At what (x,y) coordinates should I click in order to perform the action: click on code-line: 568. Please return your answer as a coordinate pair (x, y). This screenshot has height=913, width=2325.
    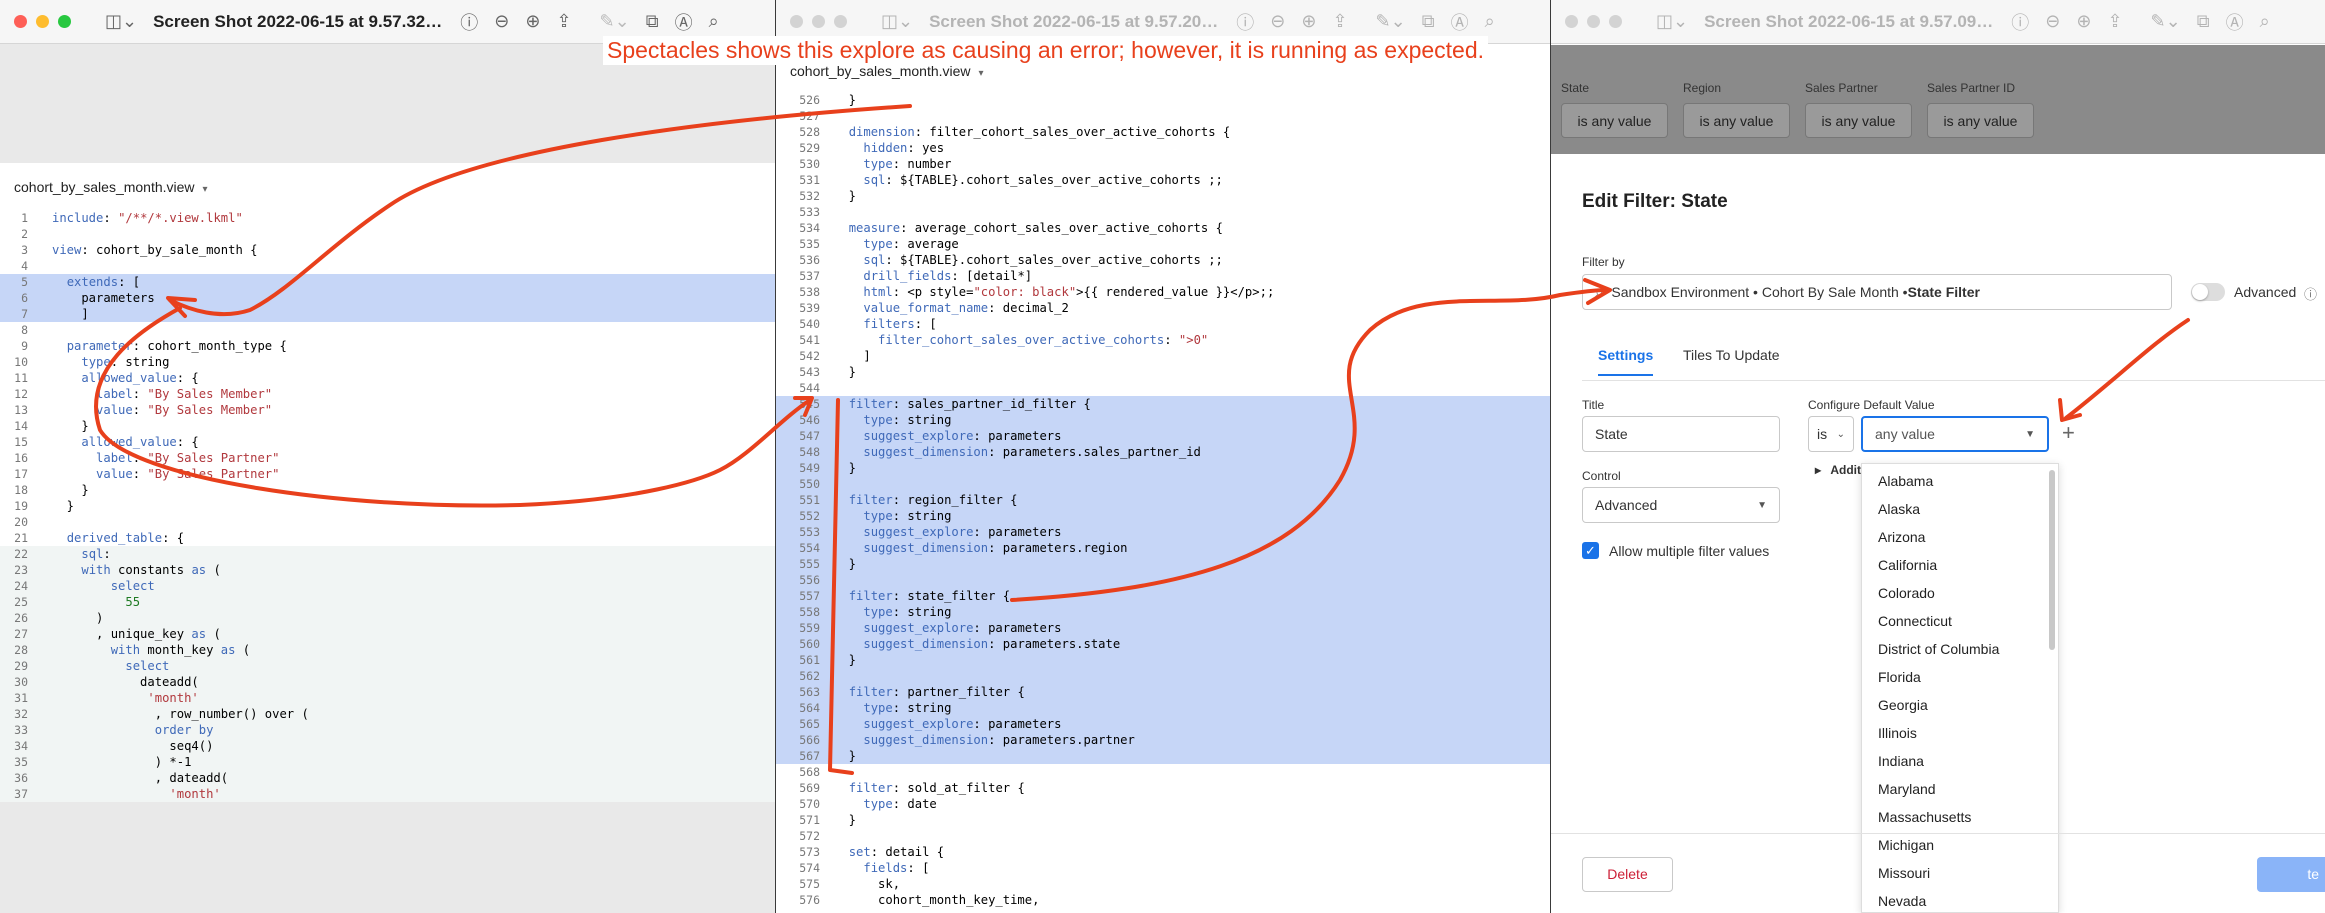
    Looking at the image, I should click on (1163, 772).